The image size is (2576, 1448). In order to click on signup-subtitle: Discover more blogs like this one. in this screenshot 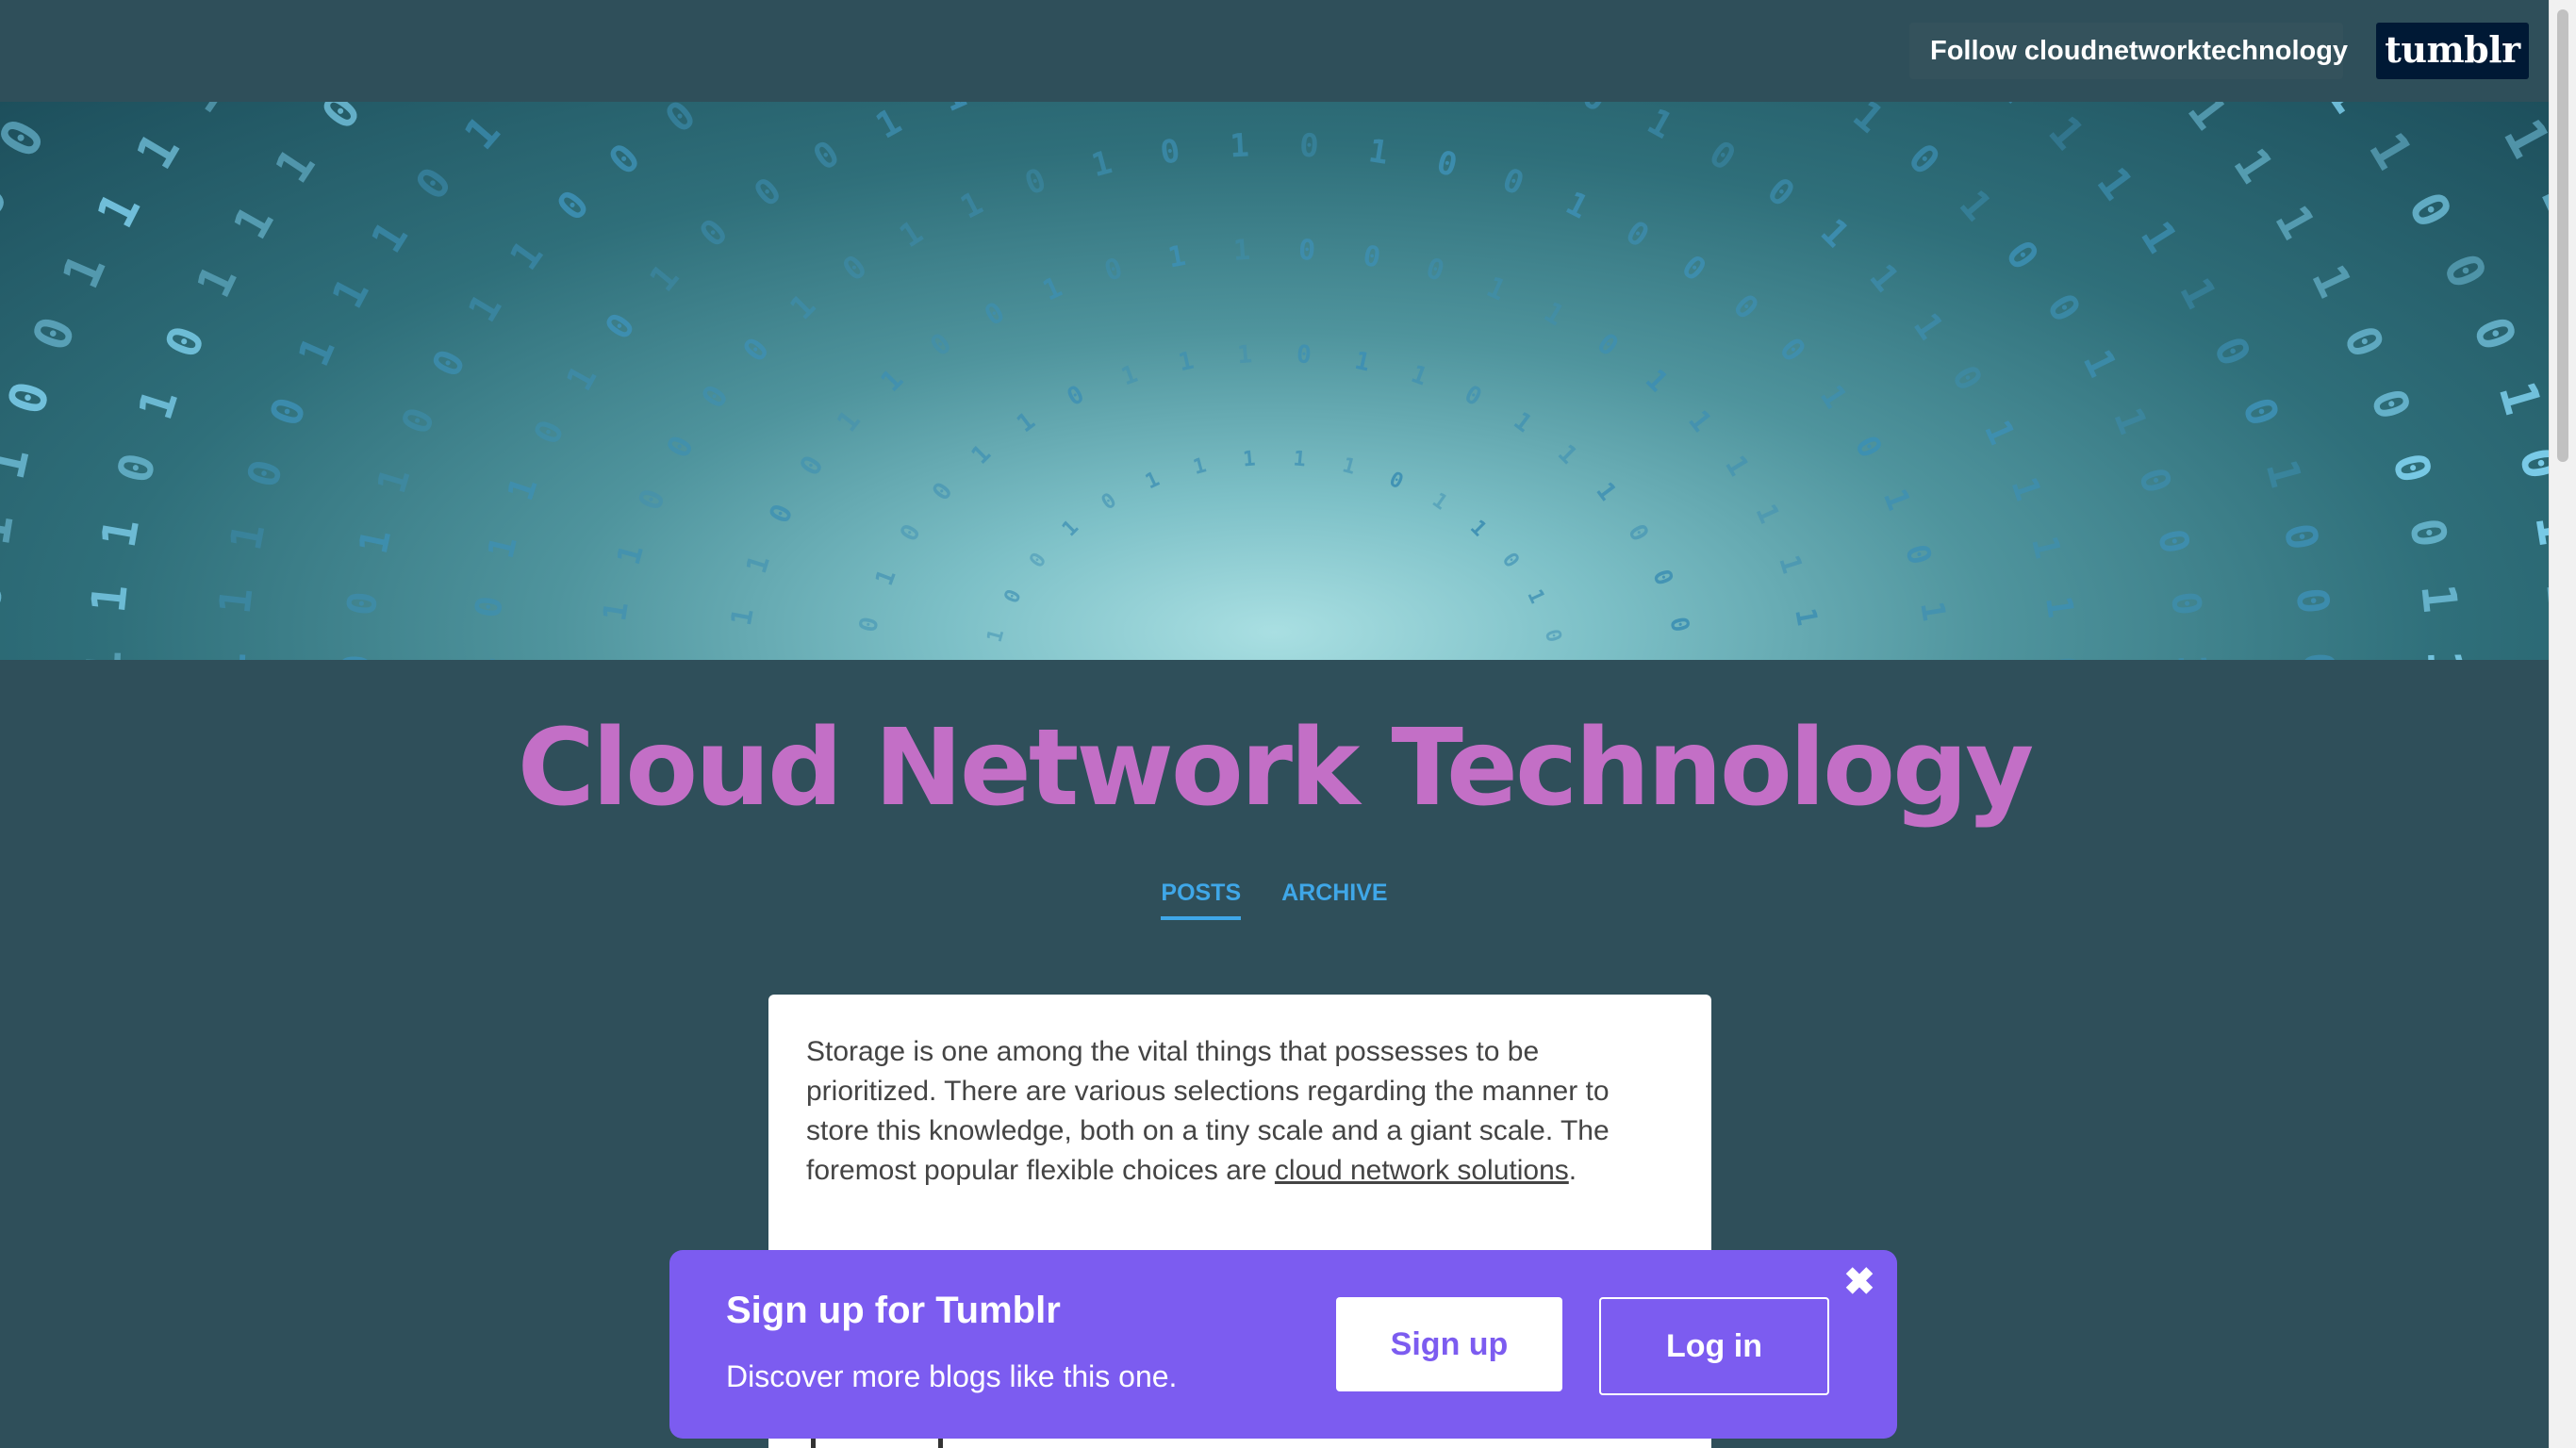, I will do `click(952, 1376)`.